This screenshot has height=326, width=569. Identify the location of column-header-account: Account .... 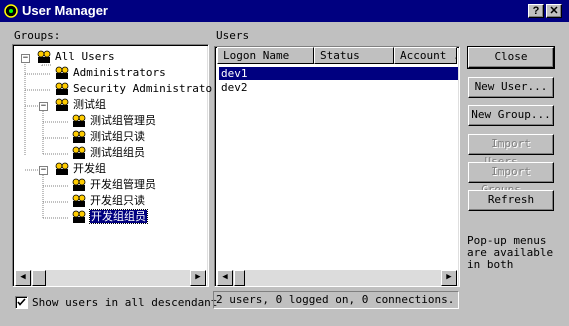
(425, 55).